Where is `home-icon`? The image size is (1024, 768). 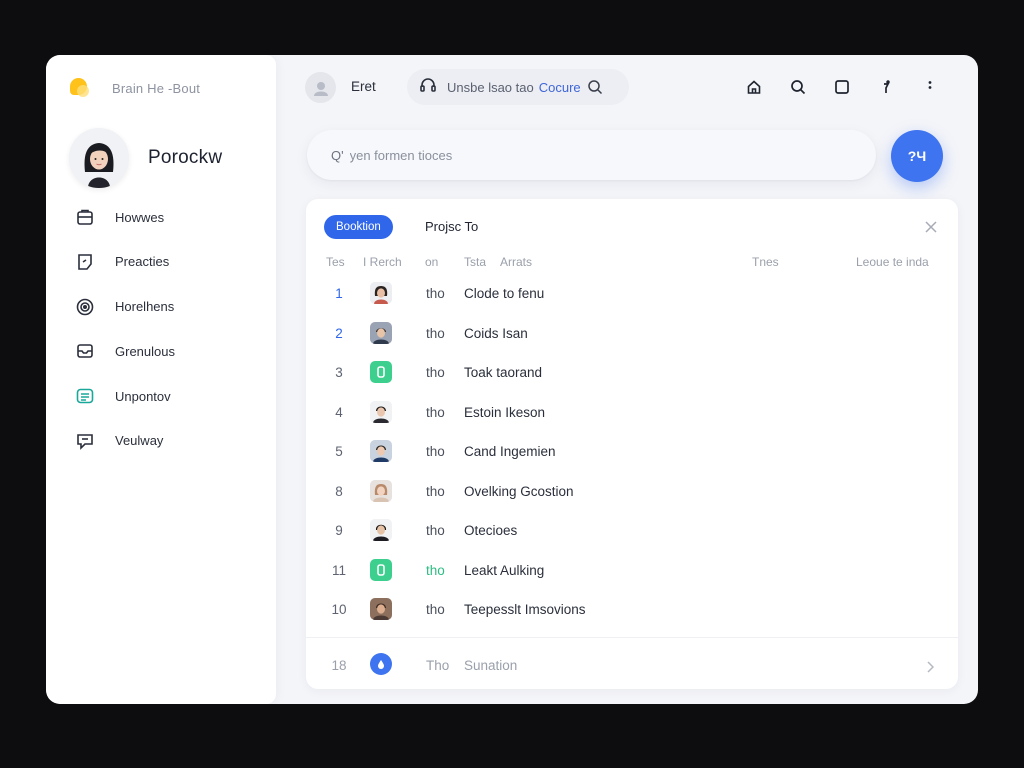 home-icon is located at coordinates (754, 87).